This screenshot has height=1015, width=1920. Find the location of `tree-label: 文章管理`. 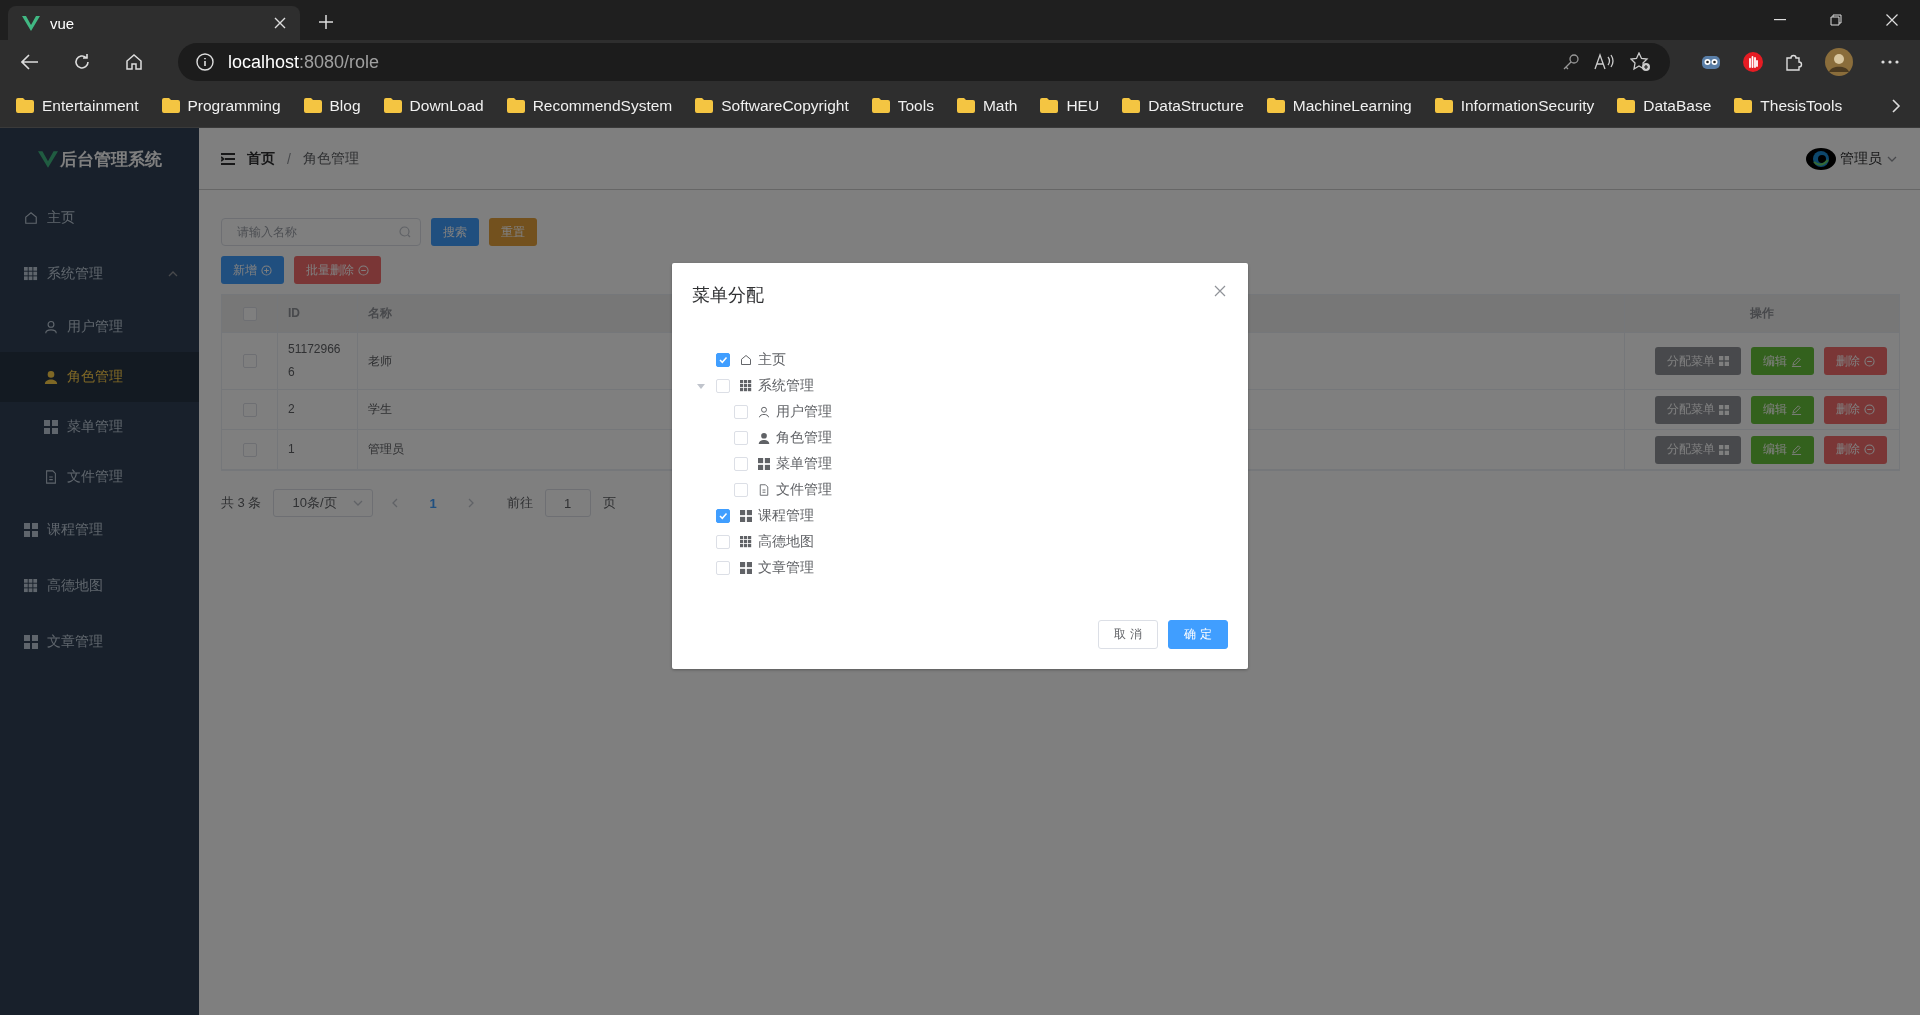

tree-label: 文章管理 is located at coordinates (786, 568).